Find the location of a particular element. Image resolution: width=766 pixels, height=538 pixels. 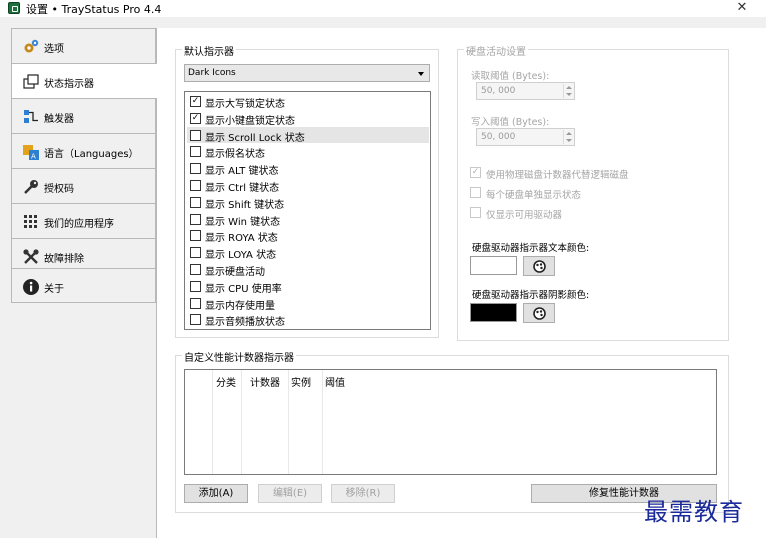

tab-label: 语言（Languages） is located at coordinates (91, 154).